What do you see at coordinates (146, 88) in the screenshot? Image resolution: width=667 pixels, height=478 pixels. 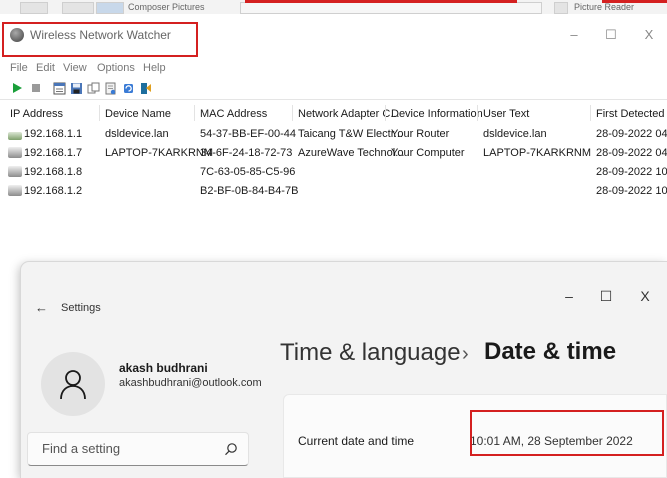 I see `exit-icon` at bounding box center [146, 88].